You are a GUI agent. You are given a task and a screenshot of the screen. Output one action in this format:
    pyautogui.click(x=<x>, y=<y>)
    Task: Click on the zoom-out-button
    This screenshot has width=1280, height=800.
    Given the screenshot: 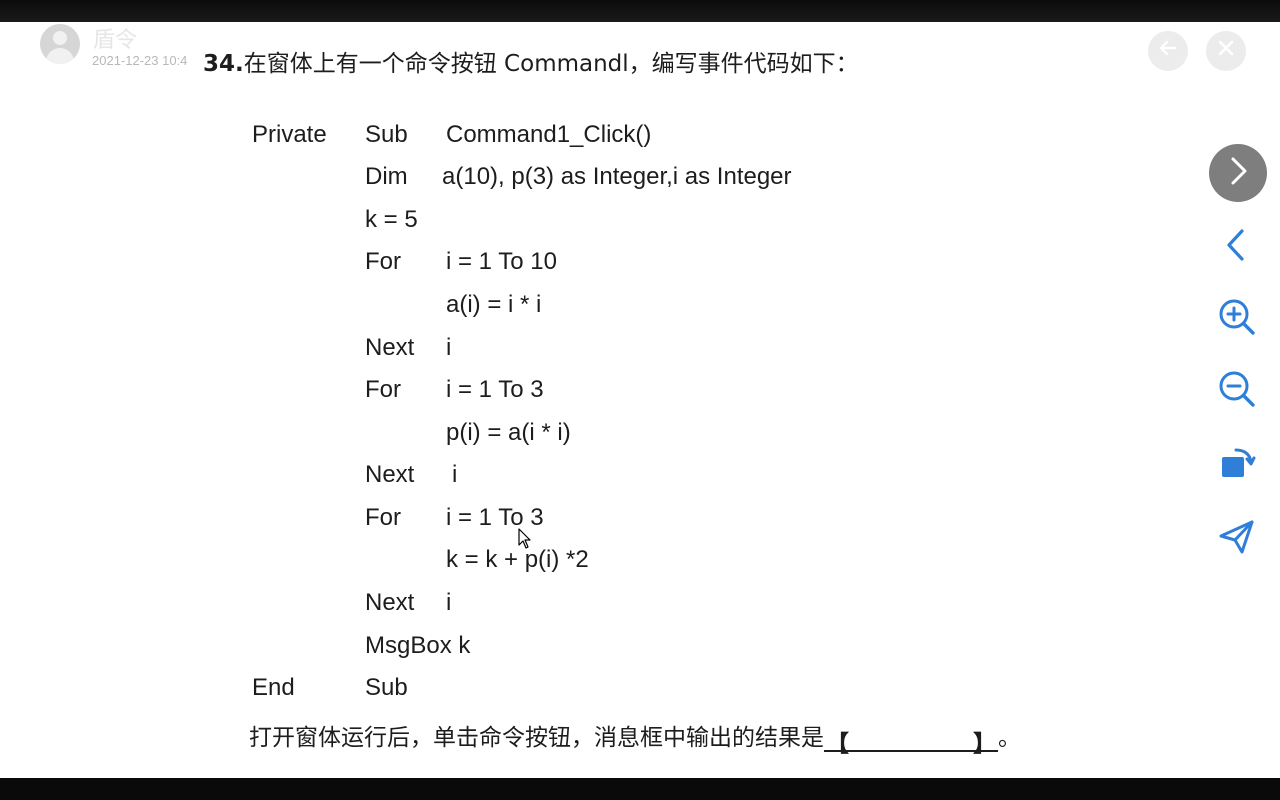 What is the action you would take?
    pyautogui.click(x=1237, y=391)
    